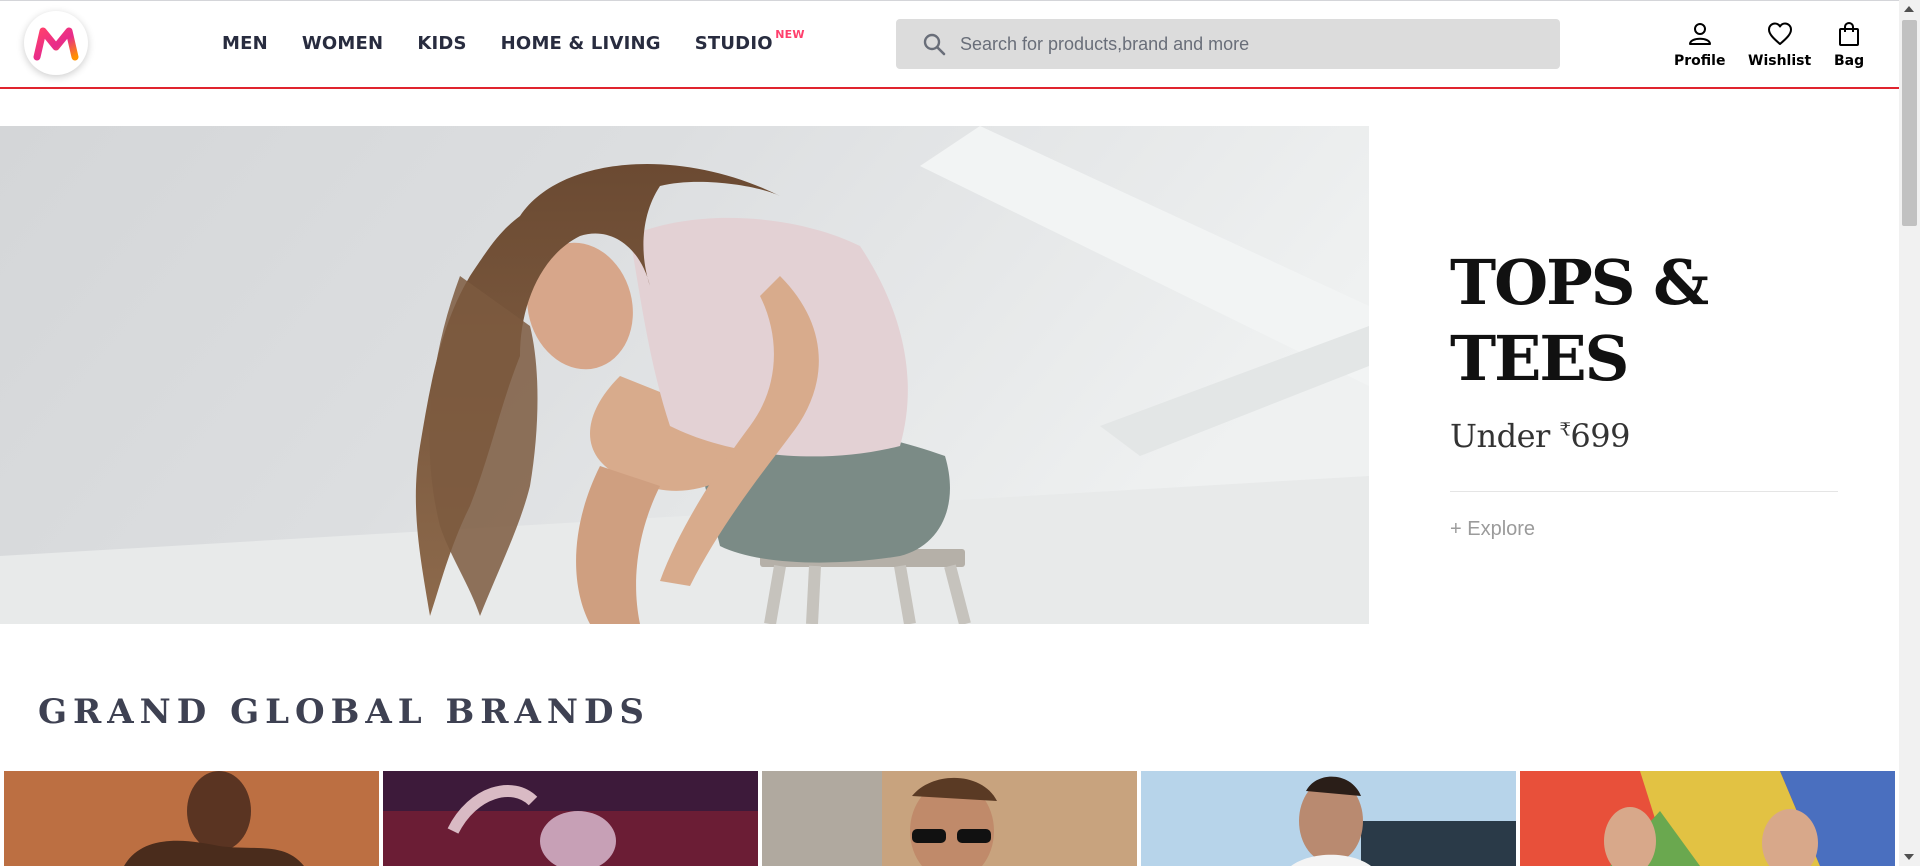 Image resolution: width=1920 pixels, height=866 pixels. I want to click on profile-icon, so click(1699, 34).